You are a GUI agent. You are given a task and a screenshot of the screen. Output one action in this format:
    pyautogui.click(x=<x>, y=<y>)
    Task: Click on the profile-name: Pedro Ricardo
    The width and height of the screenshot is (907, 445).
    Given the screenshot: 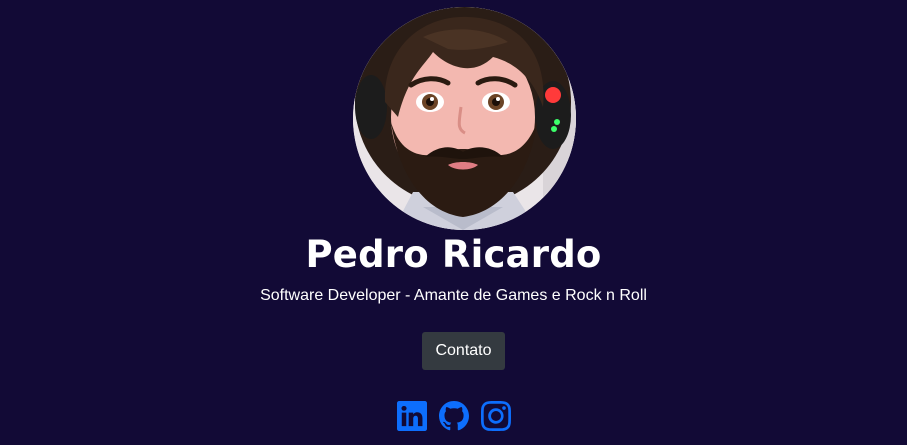 What is the action you would take?
    pyautogui.click(x=453, y=254)
    